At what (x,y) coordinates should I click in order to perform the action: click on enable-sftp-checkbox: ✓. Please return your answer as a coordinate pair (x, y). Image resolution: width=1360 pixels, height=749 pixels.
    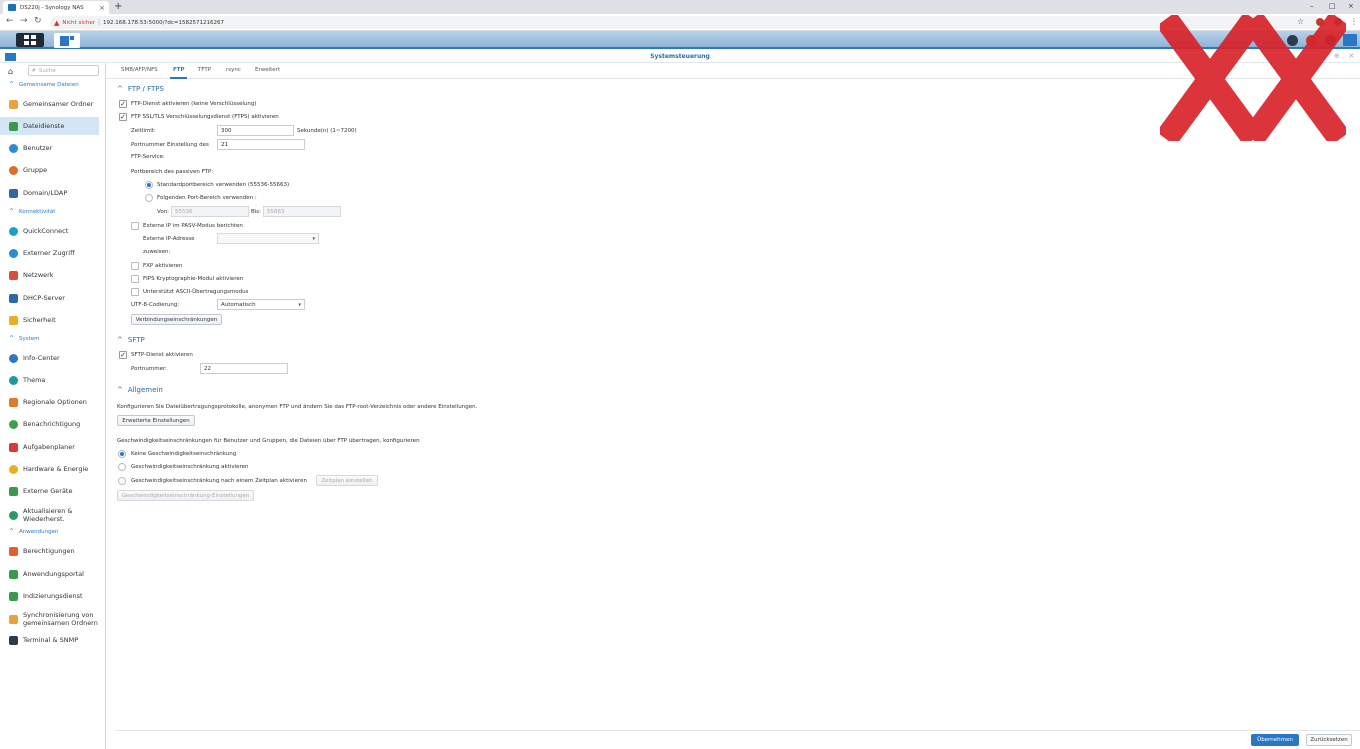
    Looking at the image, I should click on (123, 355).